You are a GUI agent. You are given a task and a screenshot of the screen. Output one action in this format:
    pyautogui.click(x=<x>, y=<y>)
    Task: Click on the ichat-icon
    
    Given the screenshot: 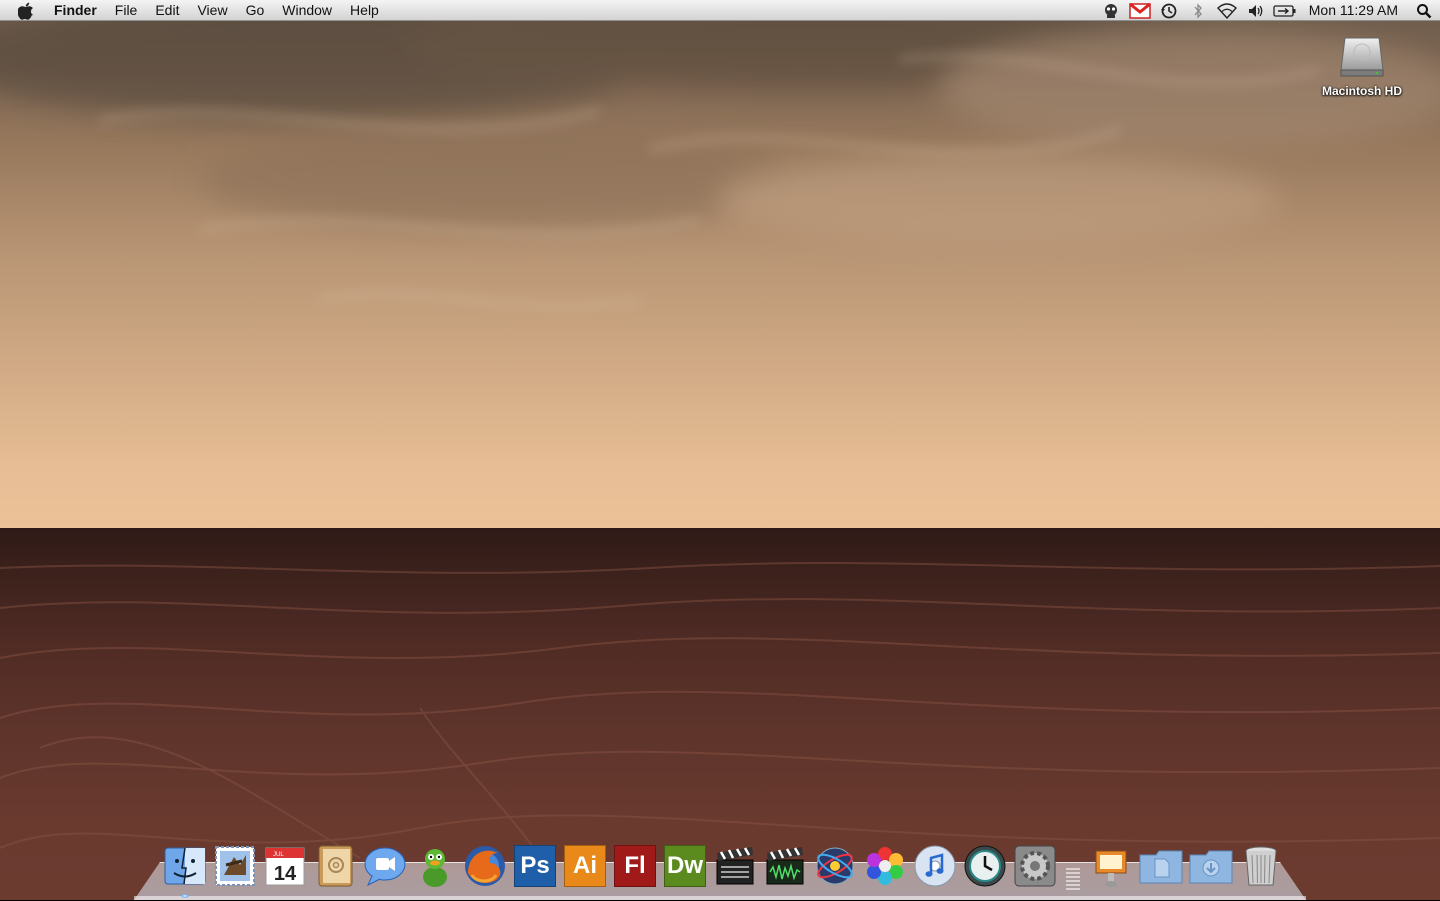 What is the action you would take?
    pyautogui.click(x=385, y=867)
    